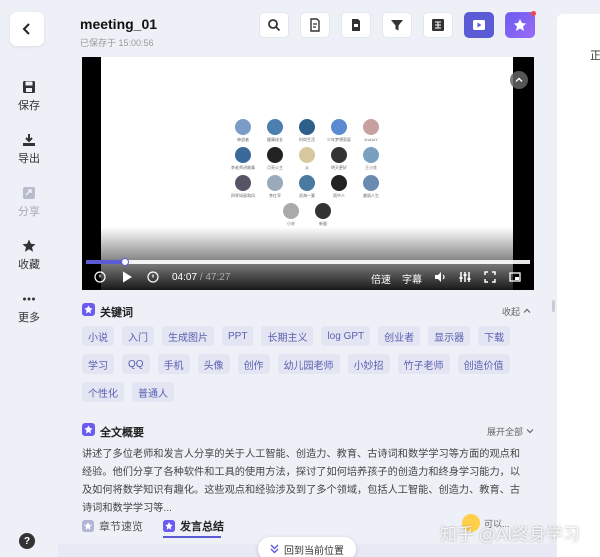 This screenshot has height=557, width=600. Describe the element at coordinates (449, 336) in the screenshot. I see `keyword-tag: 显示器` at that location.